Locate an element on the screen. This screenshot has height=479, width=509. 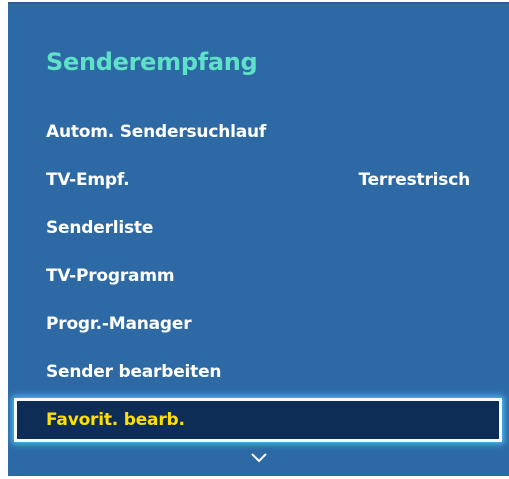
menu-item-autom-sendersuchlauf: Autom. Sendersuchlauf is located at coordinates (258, 133).